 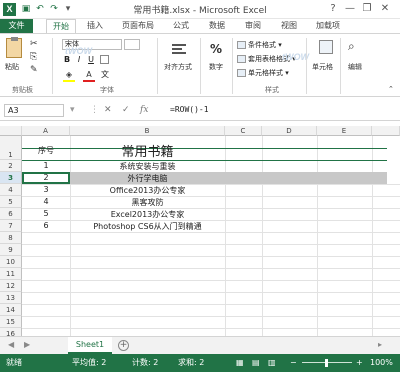 What do you see at coordinates (350, 9) in the screenshot?
I see `minimize-button: —` at bounding box center [350, 9].